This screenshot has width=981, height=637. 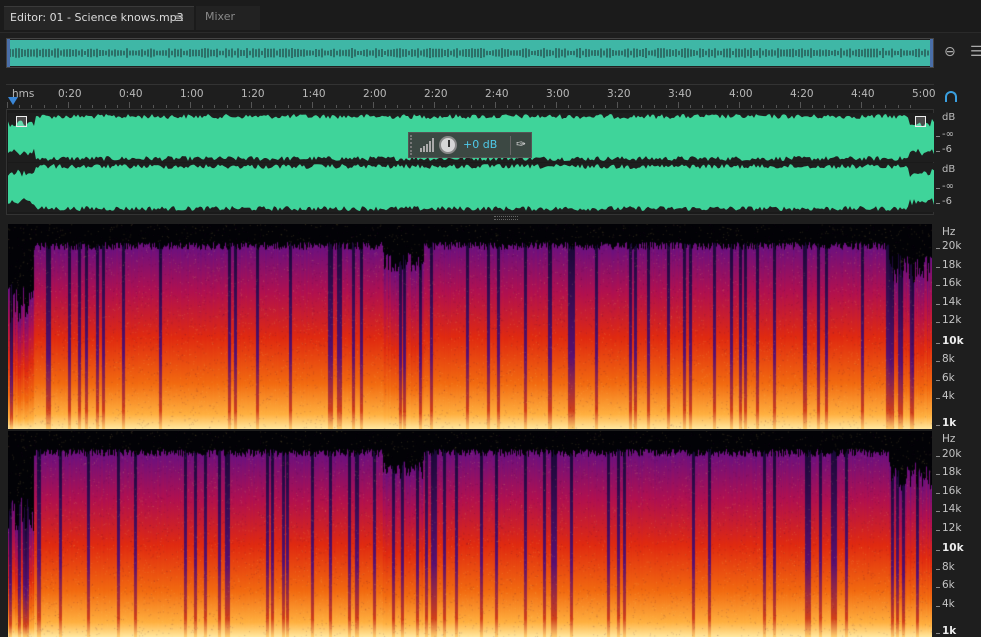 I want to click on hz-scale-tick-label: 6k, so click(x=948, y=377).